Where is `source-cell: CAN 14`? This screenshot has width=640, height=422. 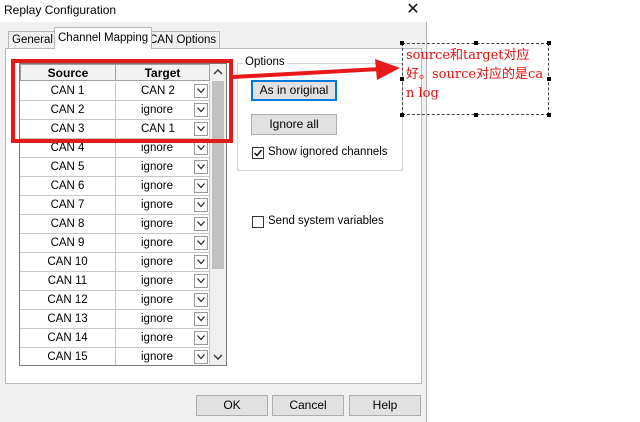
source-cell: CAN 14 is located at coordinates (68, 338).